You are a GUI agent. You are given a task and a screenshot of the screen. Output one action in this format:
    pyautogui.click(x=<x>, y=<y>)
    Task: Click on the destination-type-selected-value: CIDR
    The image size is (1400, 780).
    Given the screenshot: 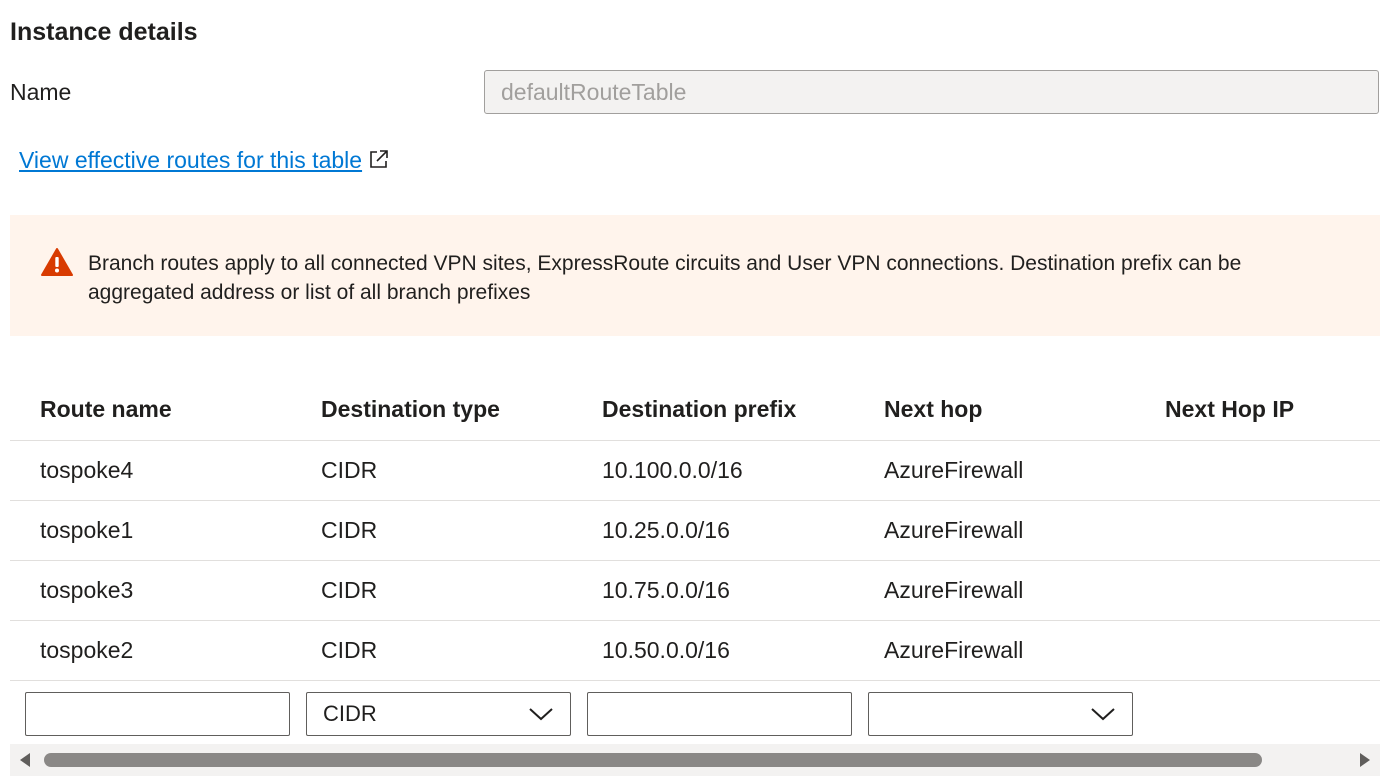 What is the action you would take?
    pyautogui.click(x=350, y=713)
    